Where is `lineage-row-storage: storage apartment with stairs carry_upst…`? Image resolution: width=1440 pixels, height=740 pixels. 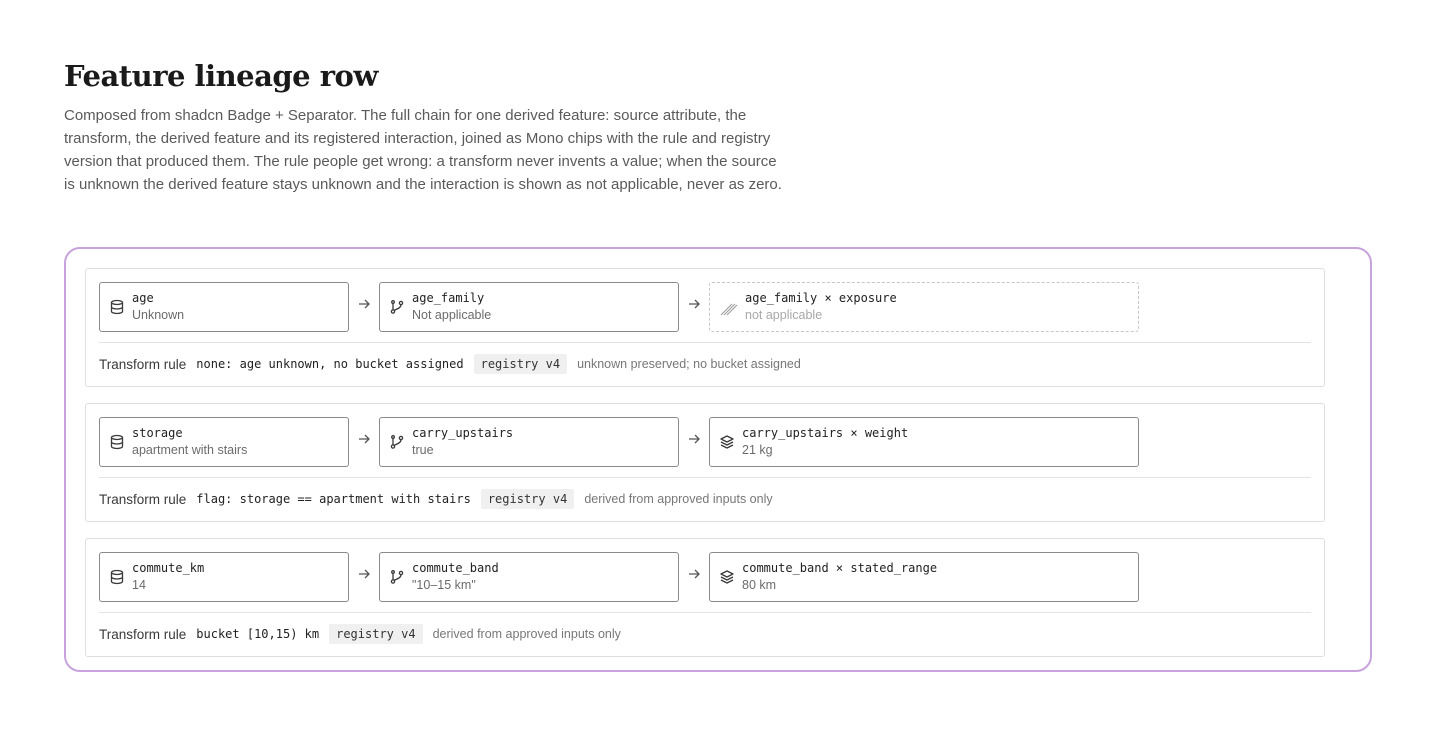 lineage-row-storage: storage apartment with stairs carry_upst… is located at coordinates (705, 462).